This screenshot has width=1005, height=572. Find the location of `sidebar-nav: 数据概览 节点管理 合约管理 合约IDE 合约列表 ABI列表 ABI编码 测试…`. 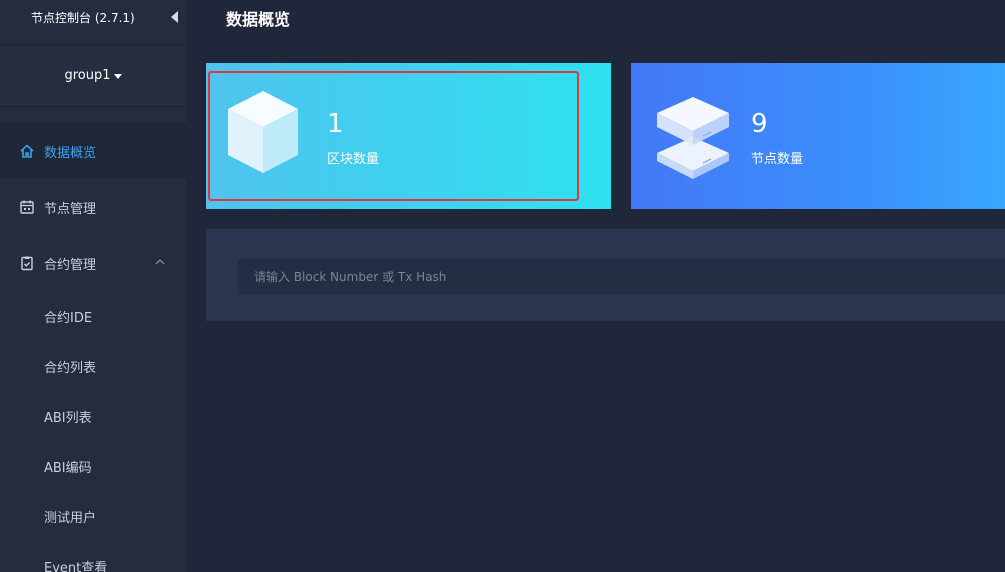

sidebar-nav: 数据概览 节点管理 合约管理 合约IDE 合约列表 ABI列表 ABI编码 测试… is located at coordinates (93, 347).